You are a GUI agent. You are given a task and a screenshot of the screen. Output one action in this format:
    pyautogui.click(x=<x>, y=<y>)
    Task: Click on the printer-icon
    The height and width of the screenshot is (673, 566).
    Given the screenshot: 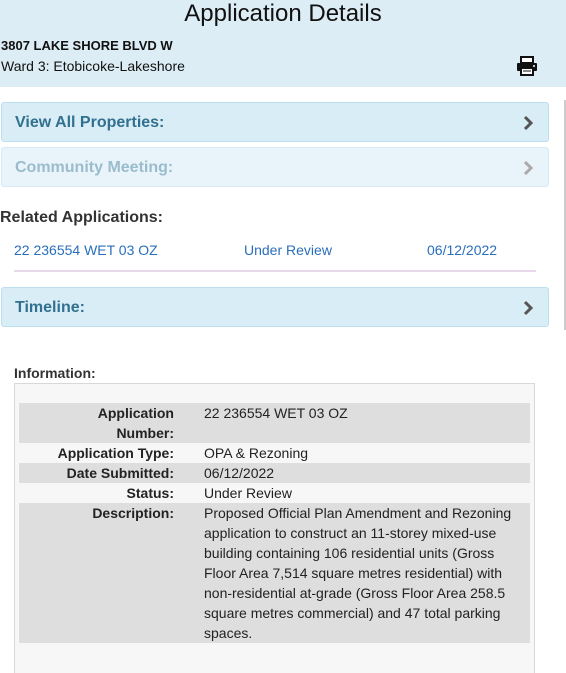 What is the action you would take?
    pyautogui.click(x=527, y=66)
    